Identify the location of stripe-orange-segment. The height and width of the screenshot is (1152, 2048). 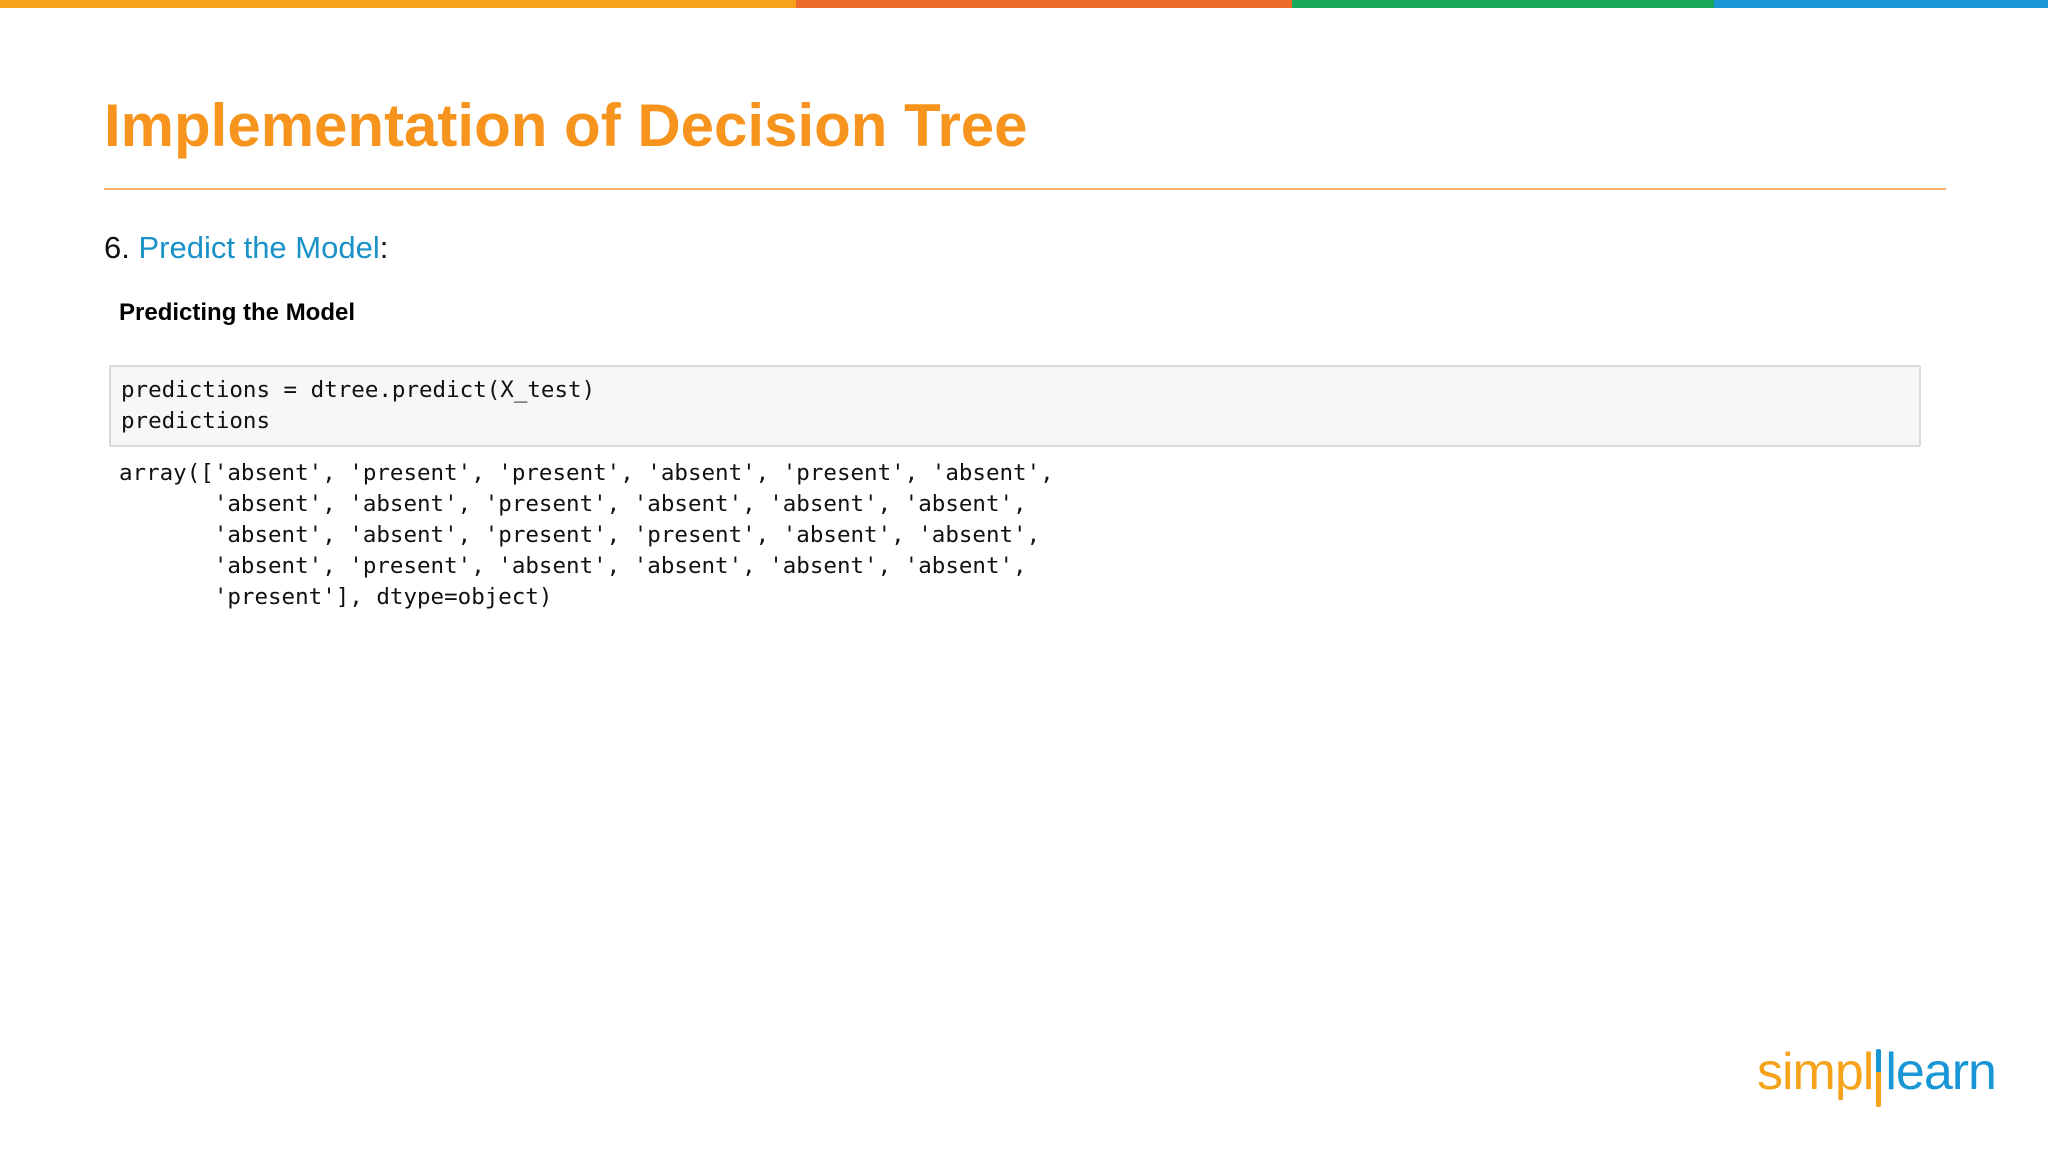
(398, 4).